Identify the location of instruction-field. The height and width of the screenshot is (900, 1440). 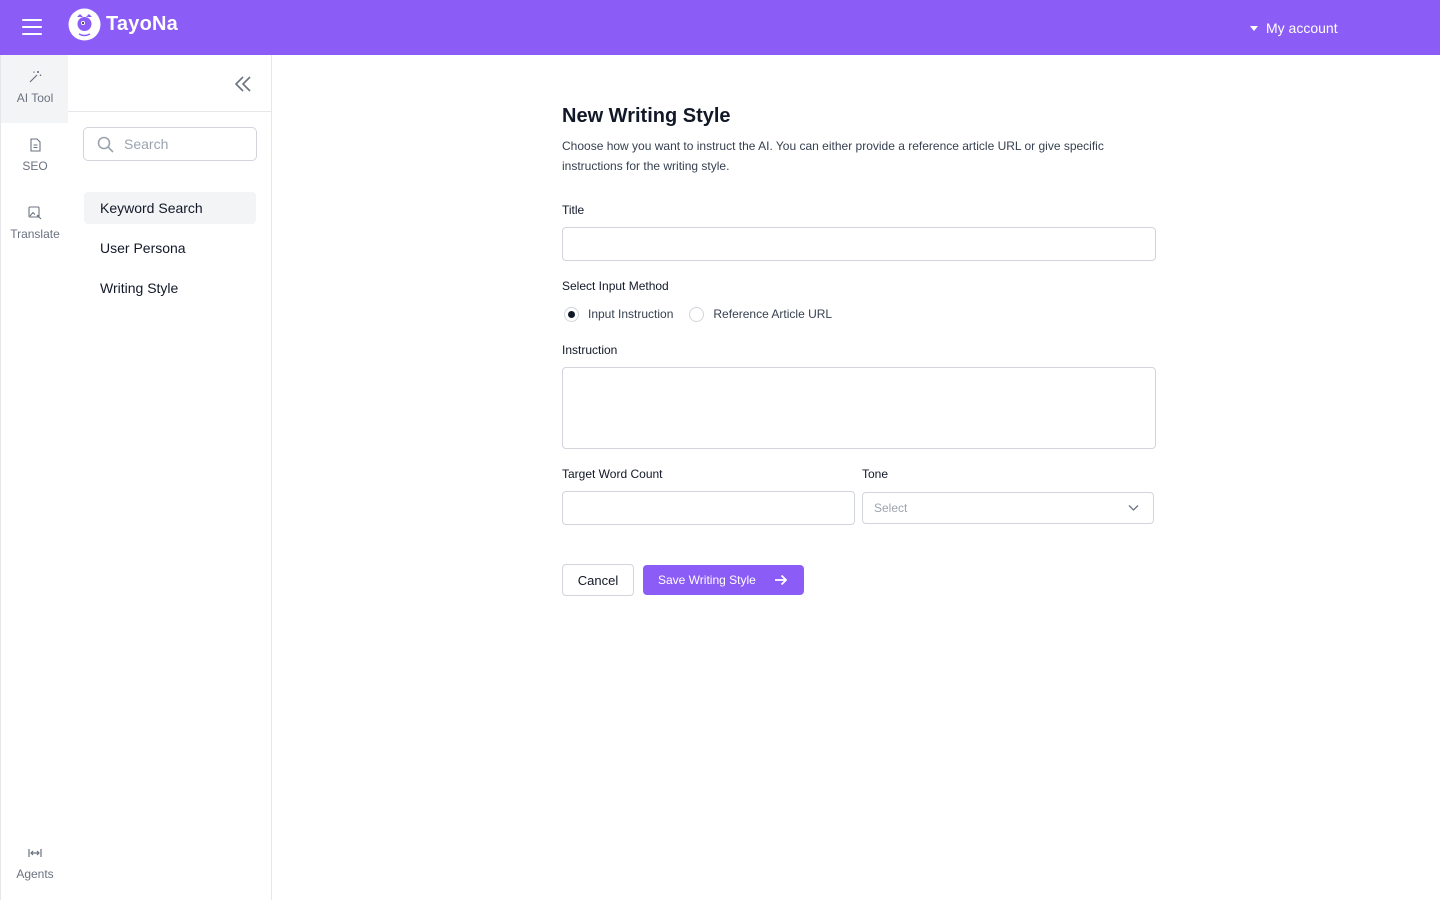
(859, 408).